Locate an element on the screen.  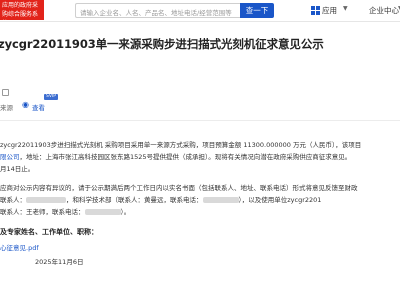
paragraph-text: 联系人： is located at coordinates (13, 200).